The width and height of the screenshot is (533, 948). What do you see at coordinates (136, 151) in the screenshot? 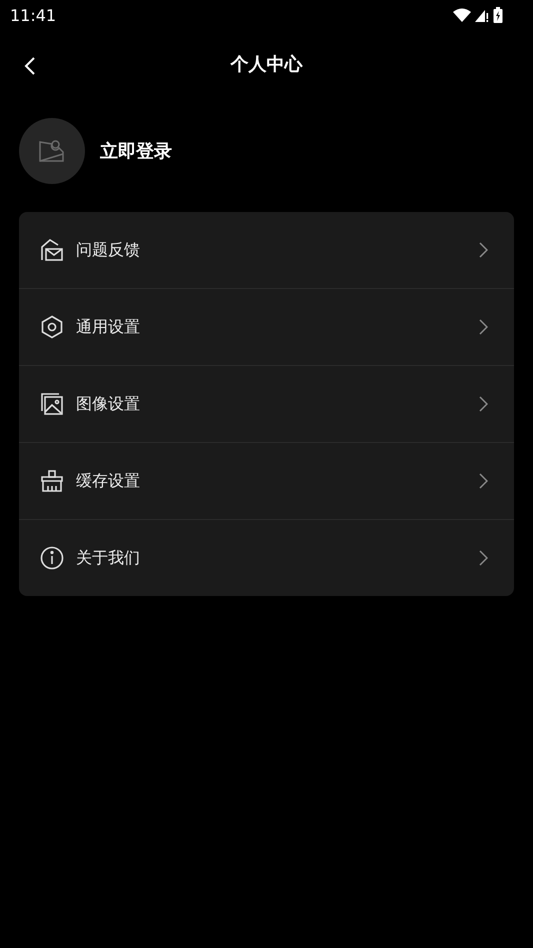
I see `login-link: 立即登录` at bounding box center [136, 151].